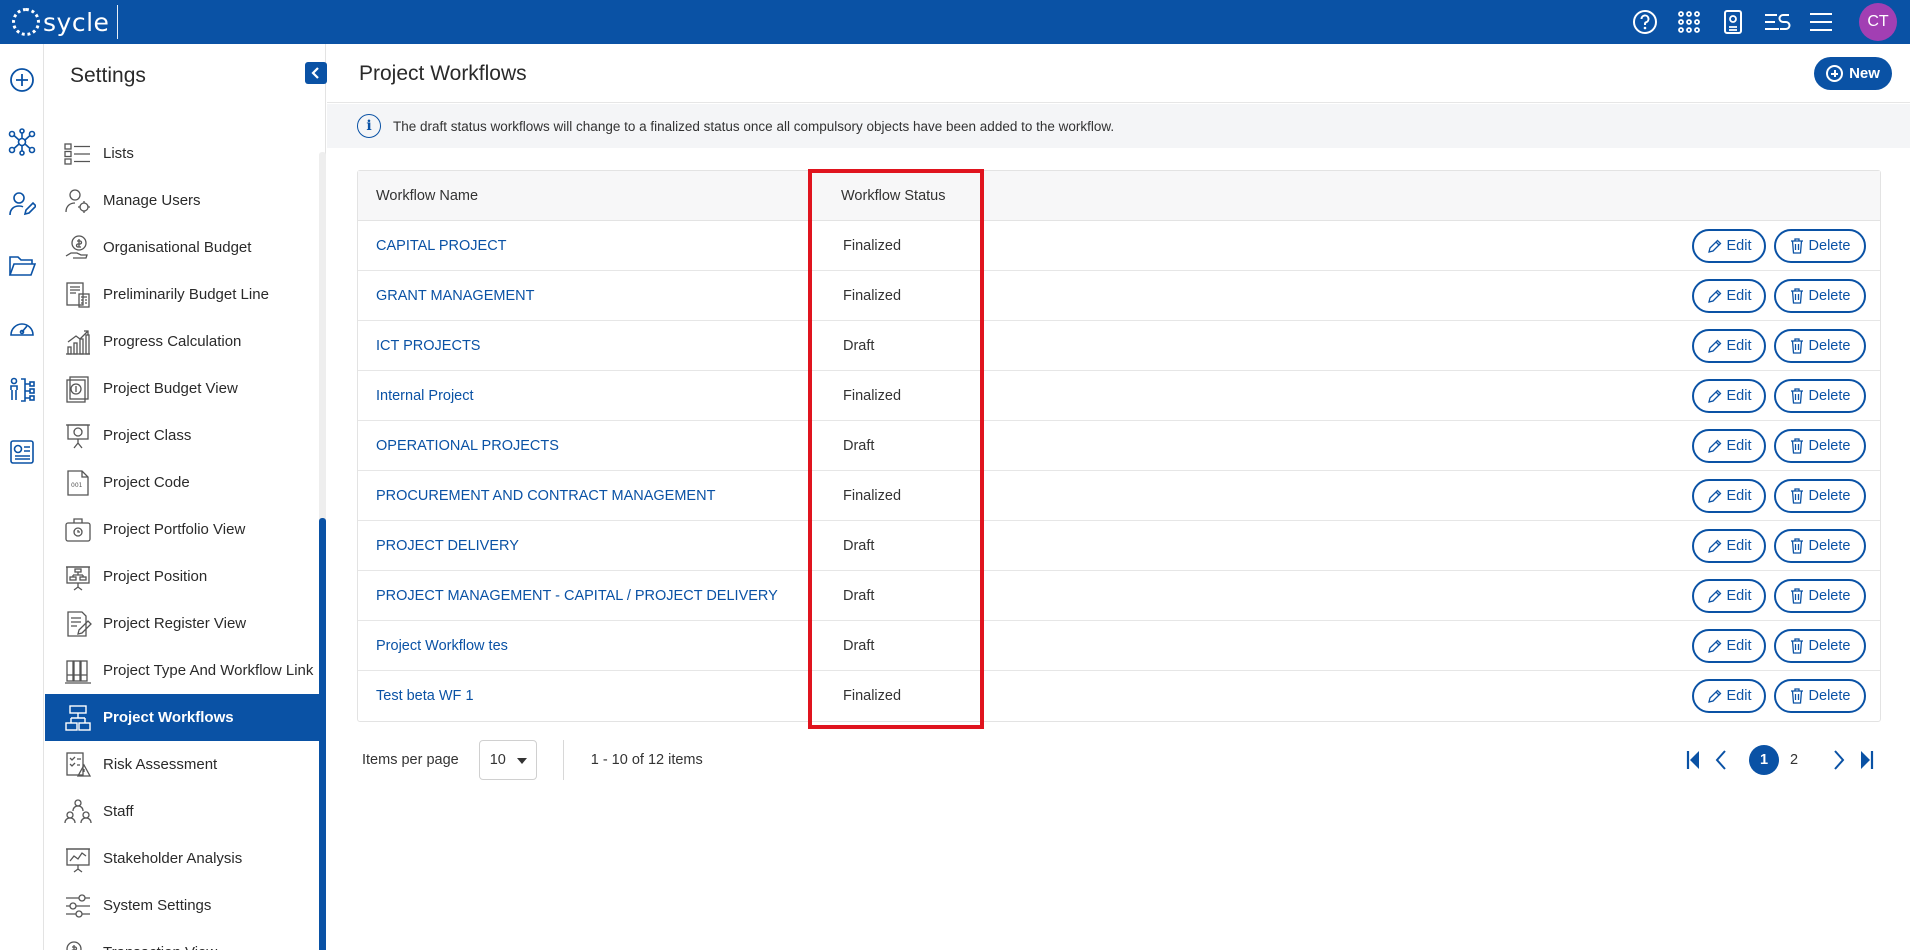  I want to click on settings-item-stakeholder-analysis: Stakeholder Analysis, so click(182, 858).